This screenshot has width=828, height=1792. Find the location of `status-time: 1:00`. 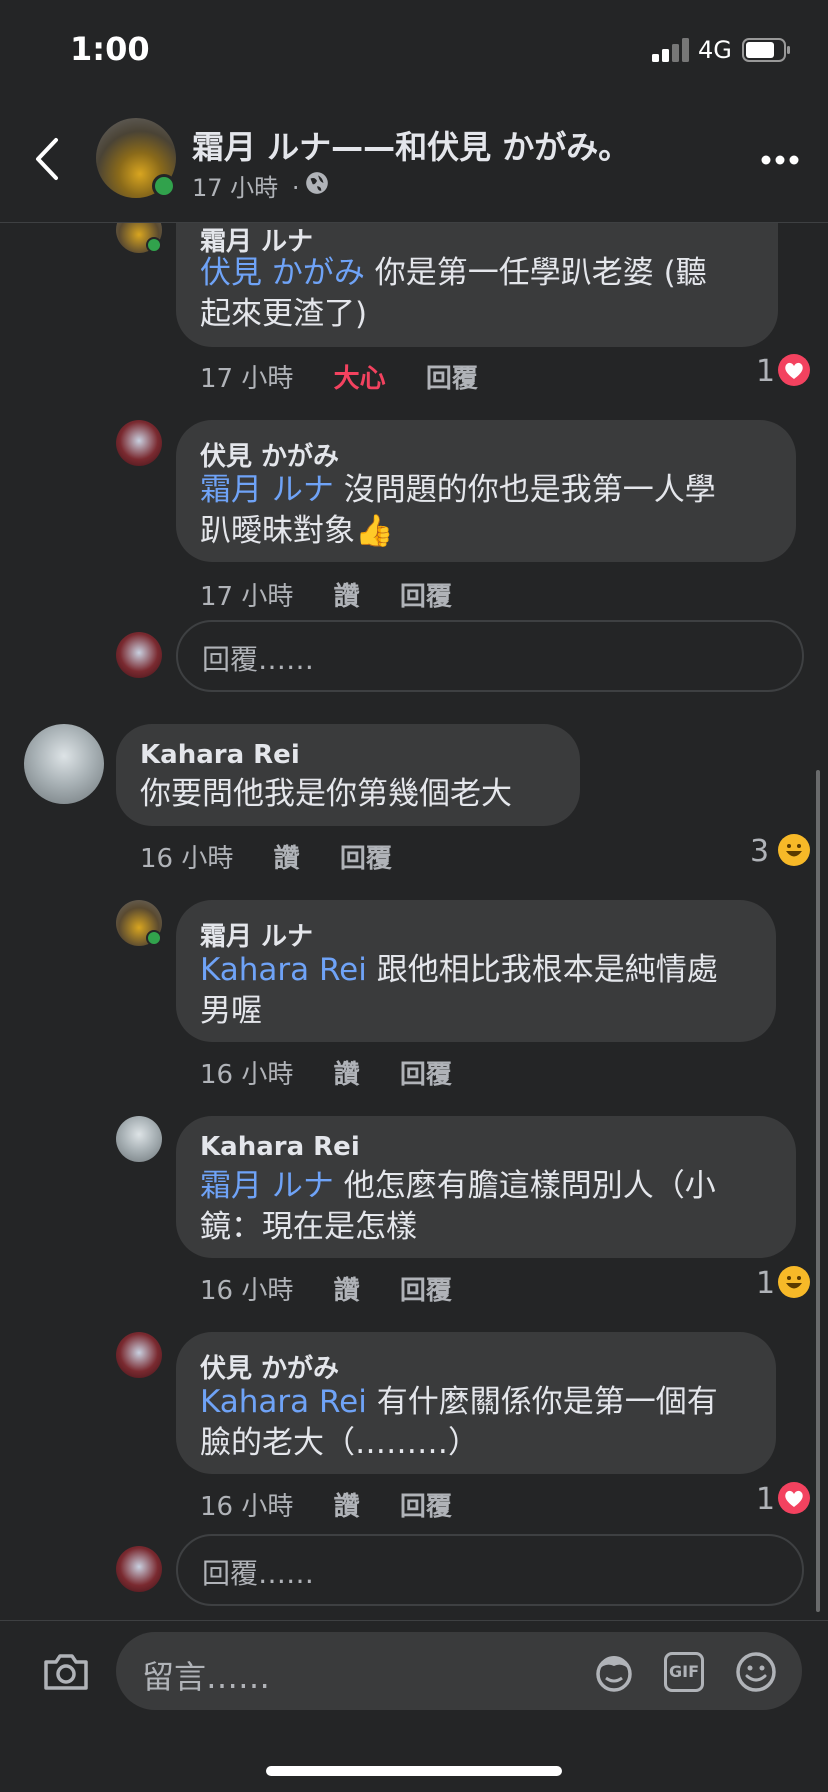

status-time: 1:00 is located at coordinates (110, 49).